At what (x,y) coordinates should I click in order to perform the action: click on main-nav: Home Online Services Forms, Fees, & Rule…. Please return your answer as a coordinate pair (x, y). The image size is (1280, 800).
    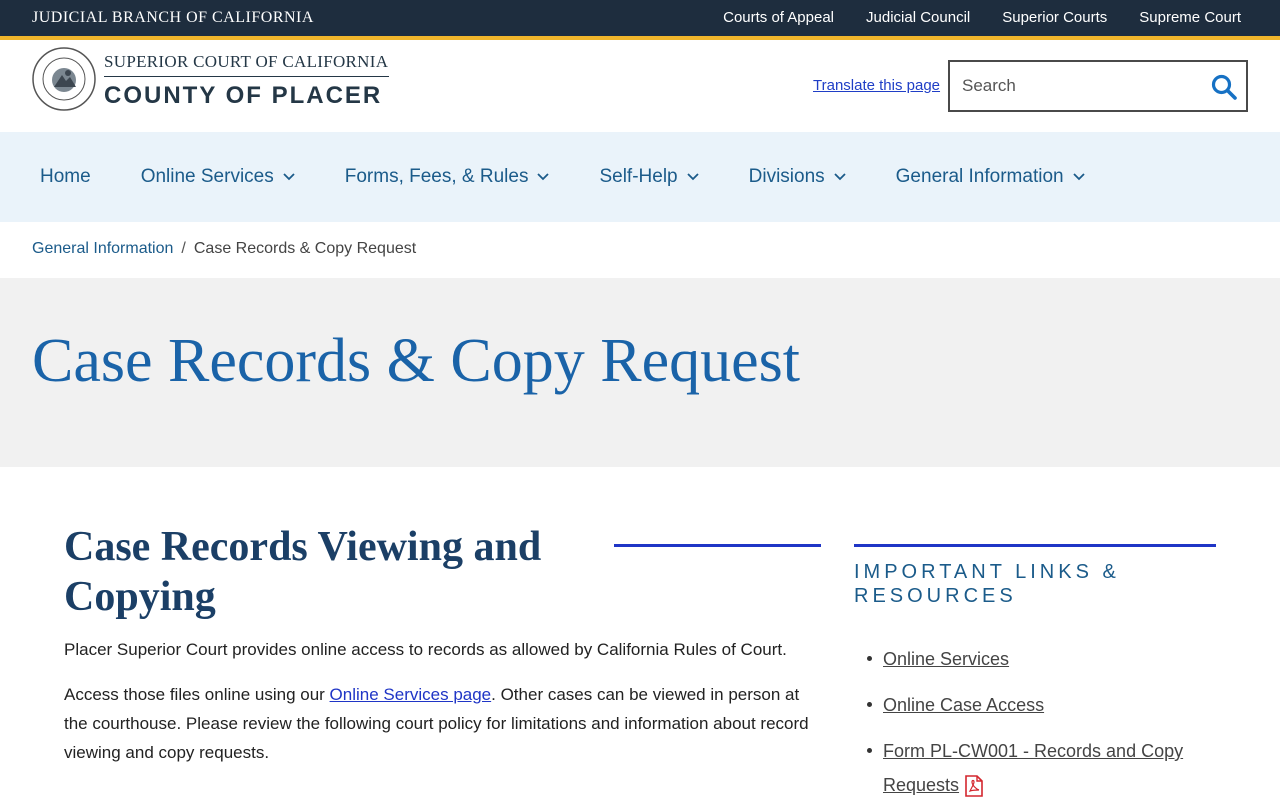
    Looking at the image, I should click on (640, 177).